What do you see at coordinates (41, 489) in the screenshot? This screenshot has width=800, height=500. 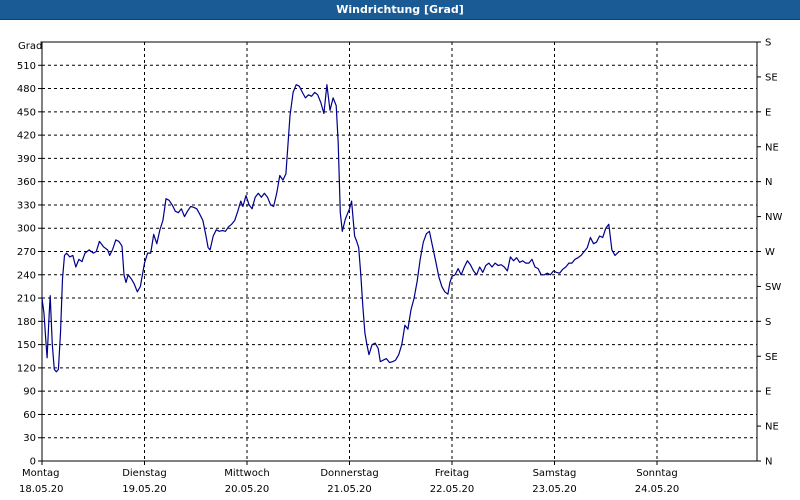 I see `x-tick-date-label: 18.05.20` at bounding box center [41, 489].